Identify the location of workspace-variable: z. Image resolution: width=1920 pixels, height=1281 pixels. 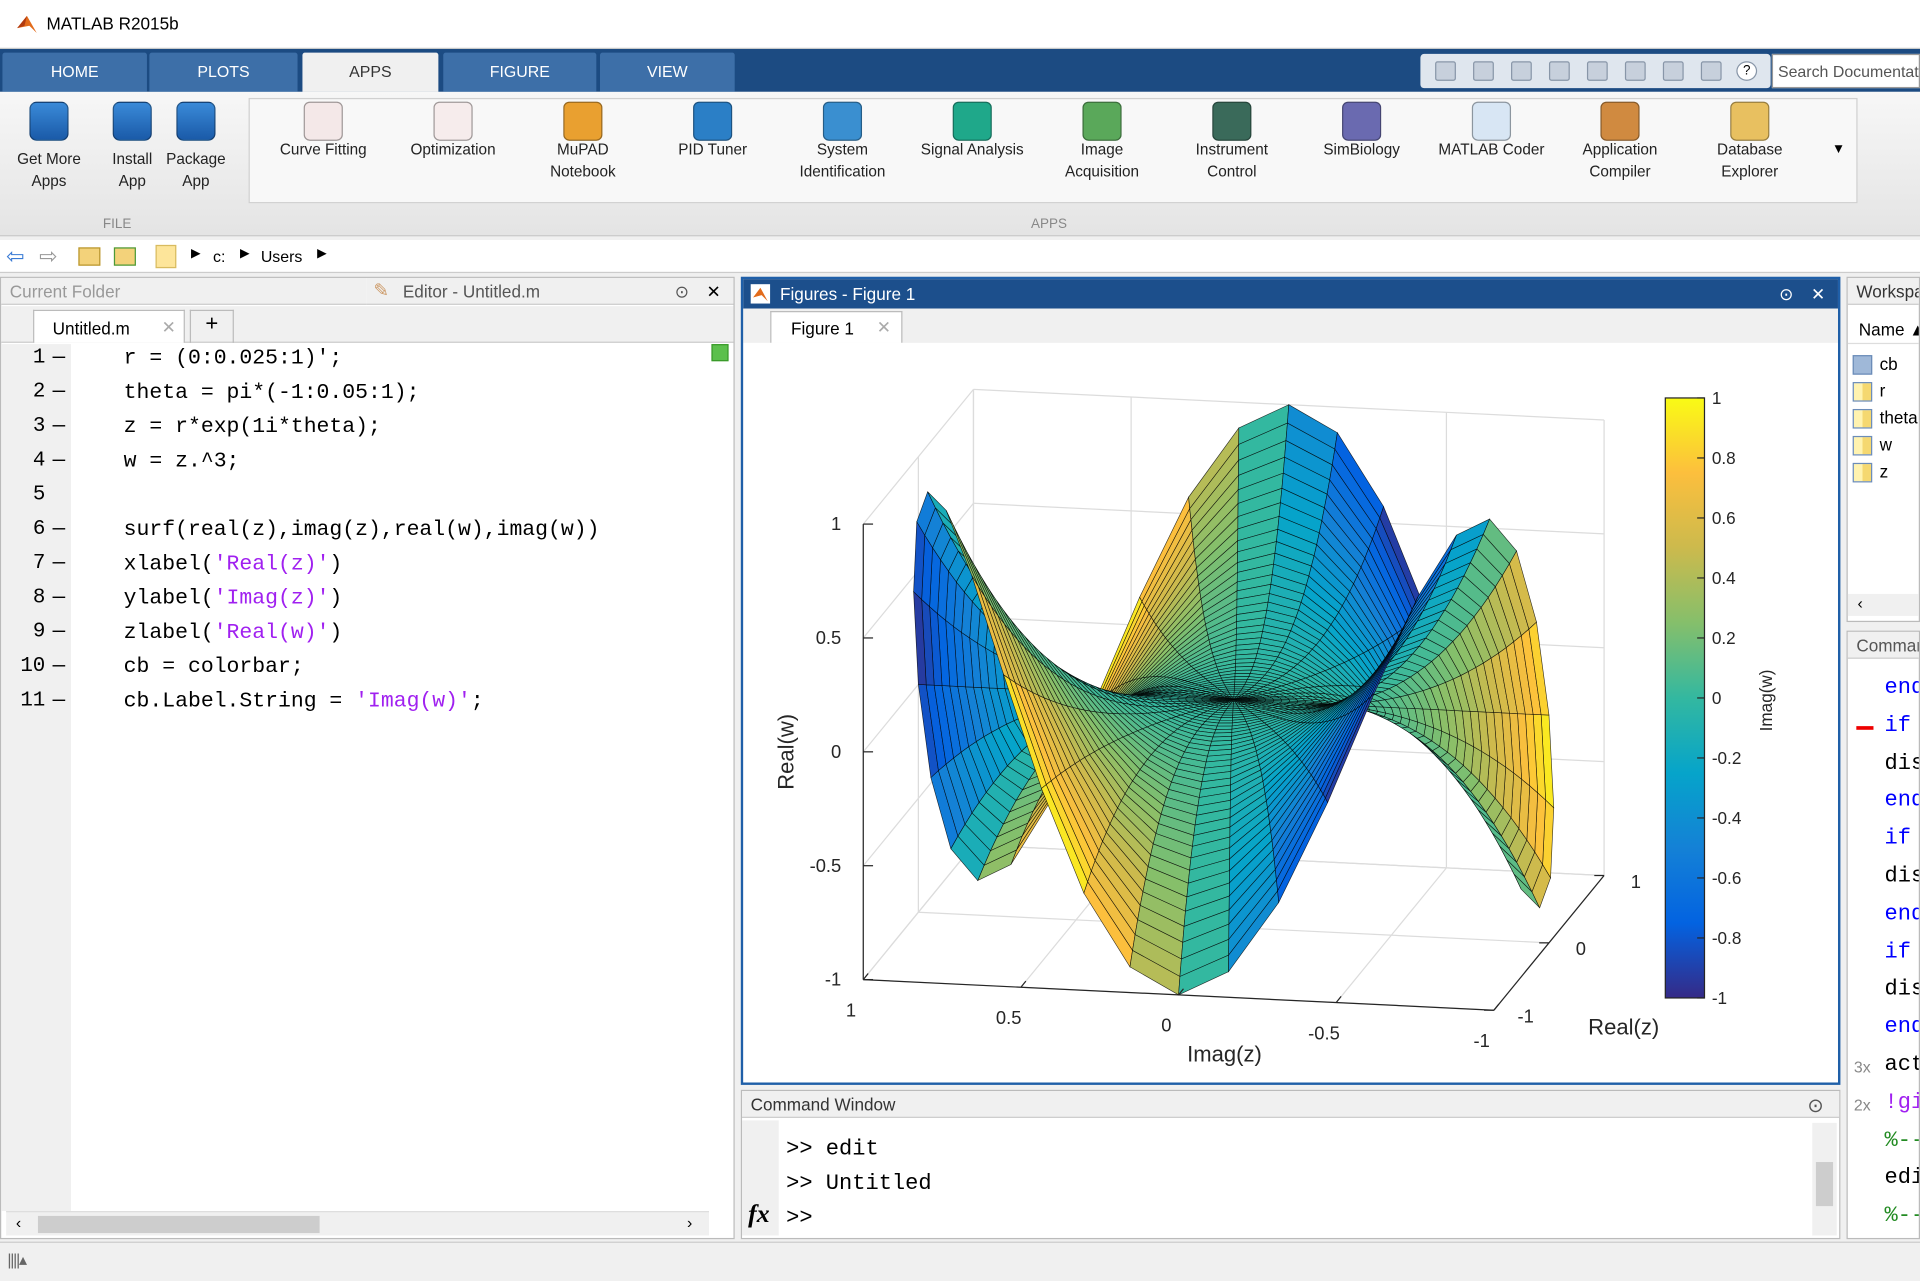
(1871, 472).